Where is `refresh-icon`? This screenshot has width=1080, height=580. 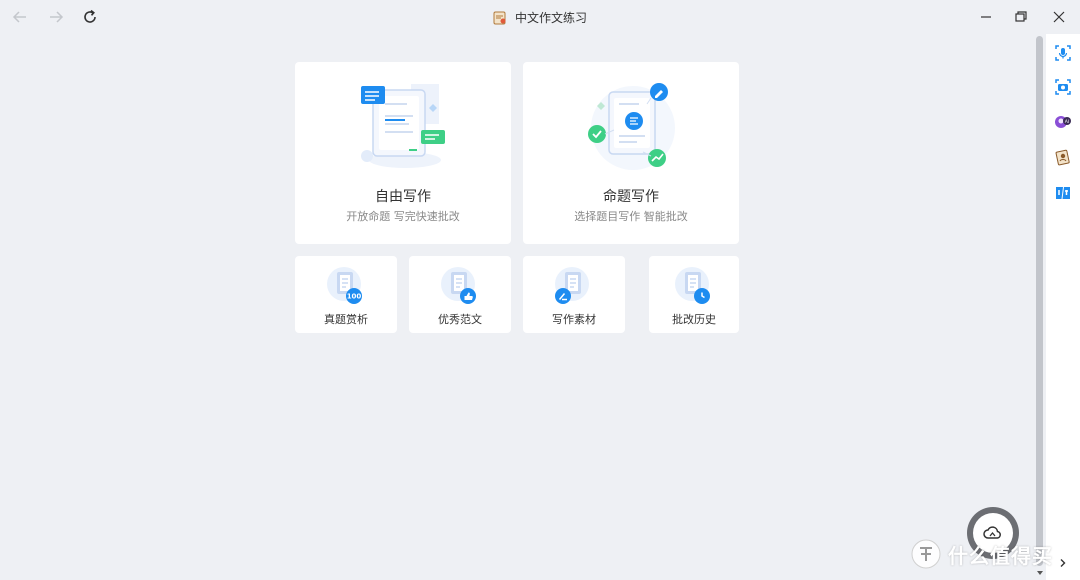 refresh-icon is located at coordinates (90, 16).